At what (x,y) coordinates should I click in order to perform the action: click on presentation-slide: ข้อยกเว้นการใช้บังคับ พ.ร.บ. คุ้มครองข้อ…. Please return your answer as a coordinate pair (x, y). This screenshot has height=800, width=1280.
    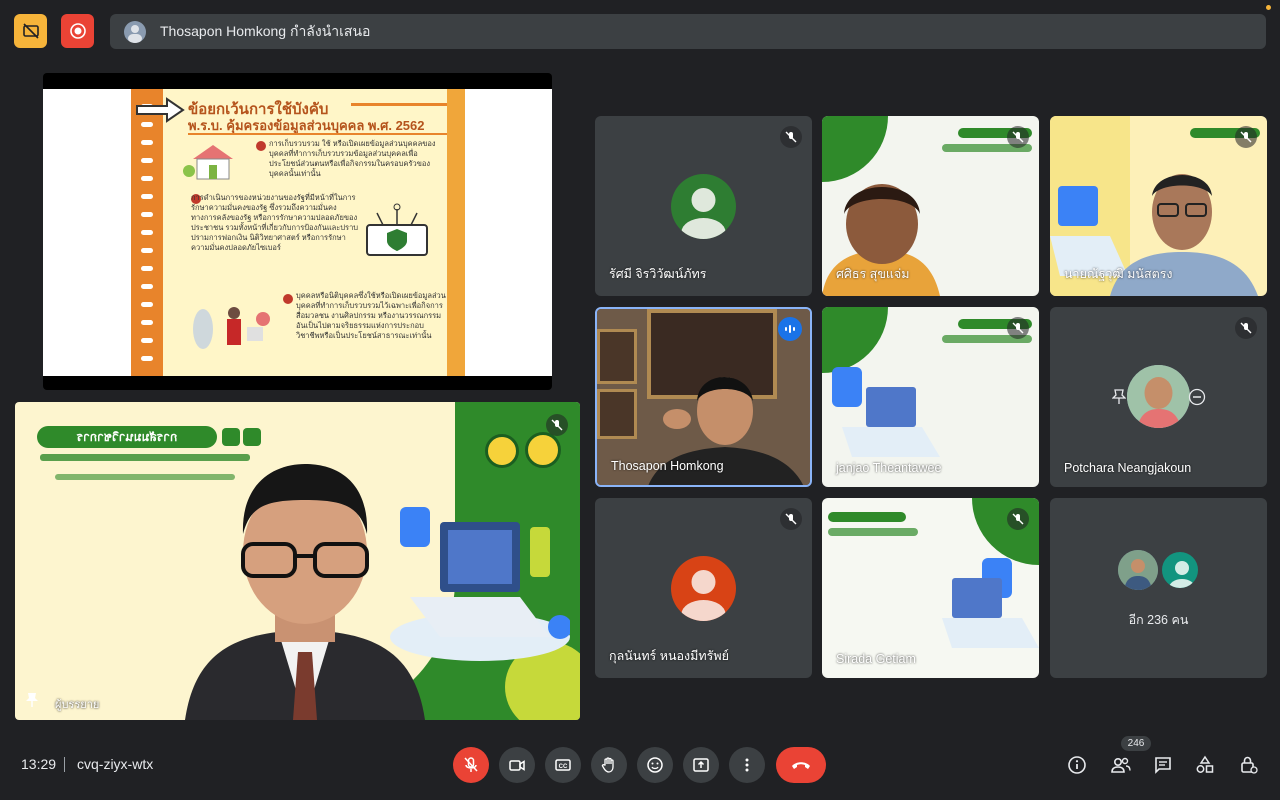
    Looking at the image, I should click on (297, 232).